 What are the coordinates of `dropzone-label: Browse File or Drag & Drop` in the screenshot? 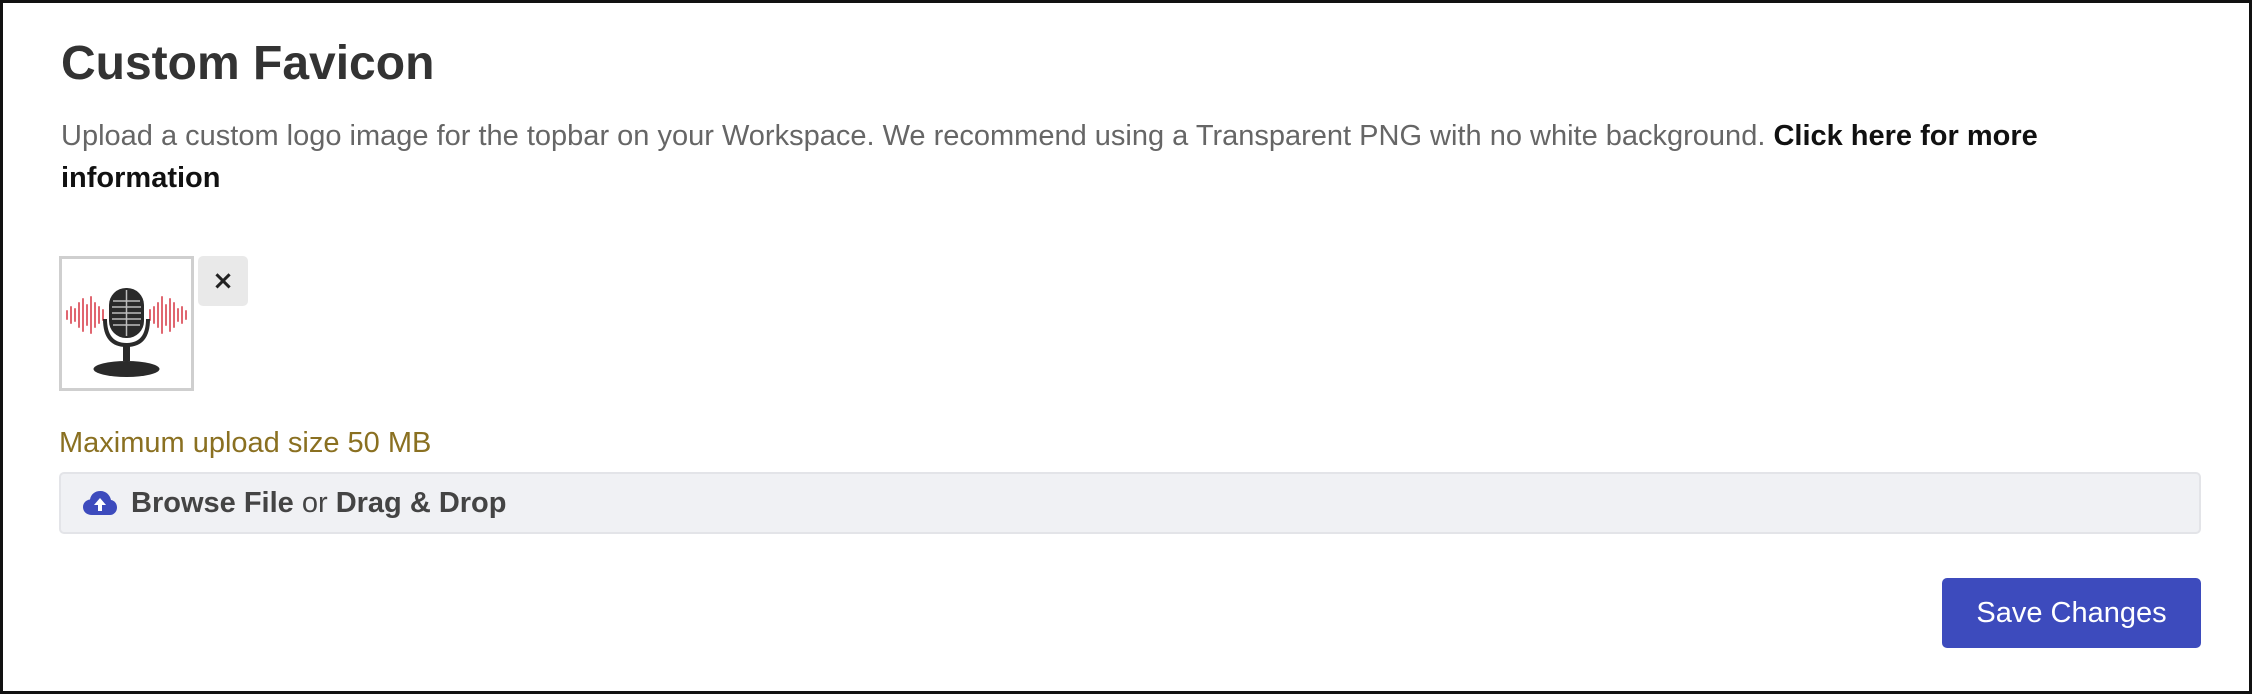 It's located at (319, 503).